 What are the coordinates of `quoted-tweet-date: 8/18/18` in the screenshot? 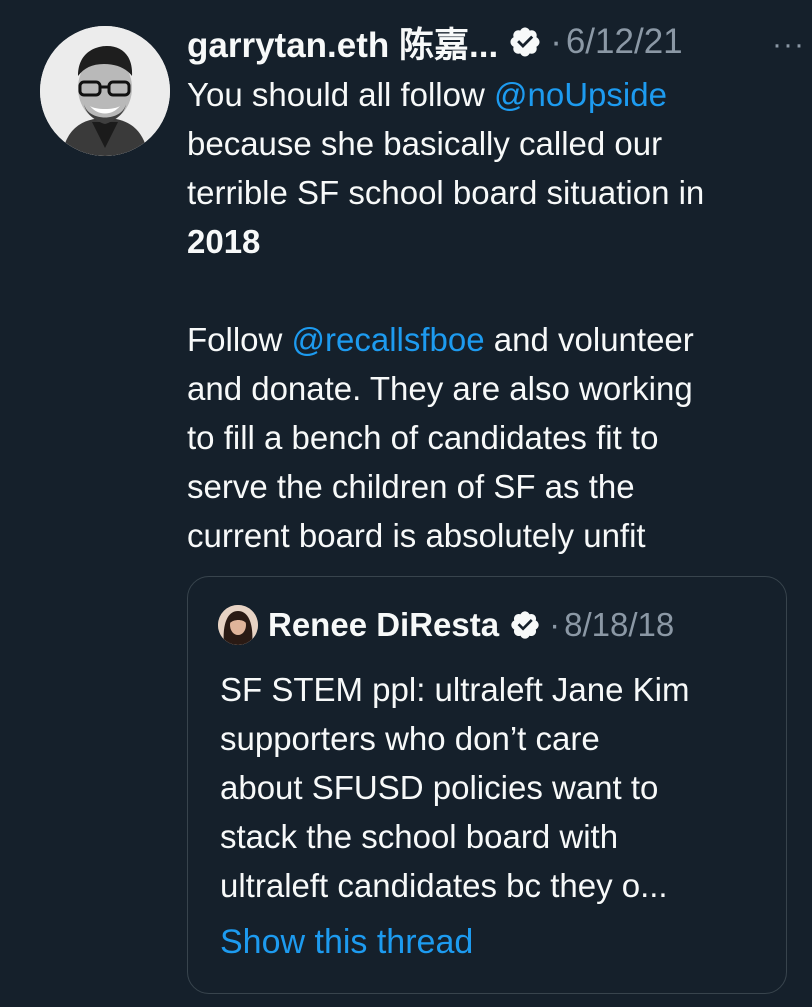 It's located at (619, 625).